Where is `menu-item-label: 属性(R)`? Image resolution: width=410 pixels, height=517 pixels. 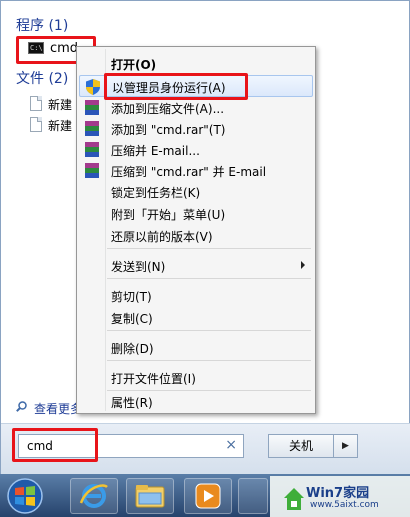
menu-item-label: 属性(R) is located at coordinates (132, 403).